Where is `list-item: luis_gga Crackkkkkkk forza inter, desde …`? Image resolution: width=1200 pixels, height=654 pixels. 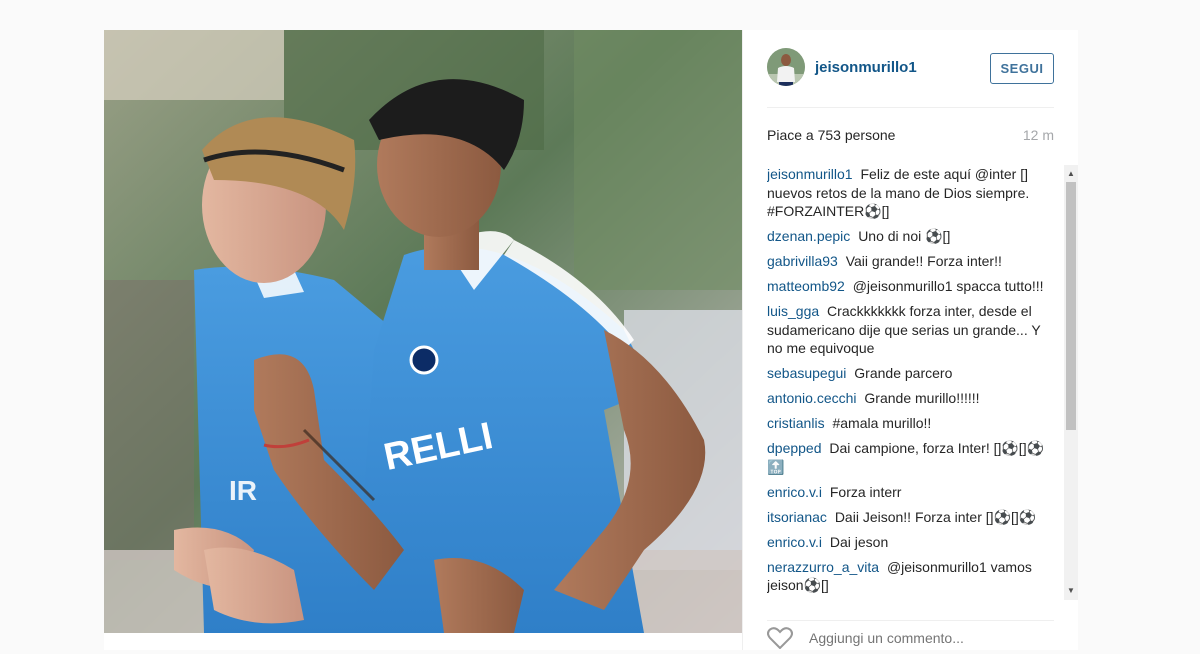
list-item: luis_gga Crackkkkkkk forza inter, desde … is located at coordinates (912, 330).